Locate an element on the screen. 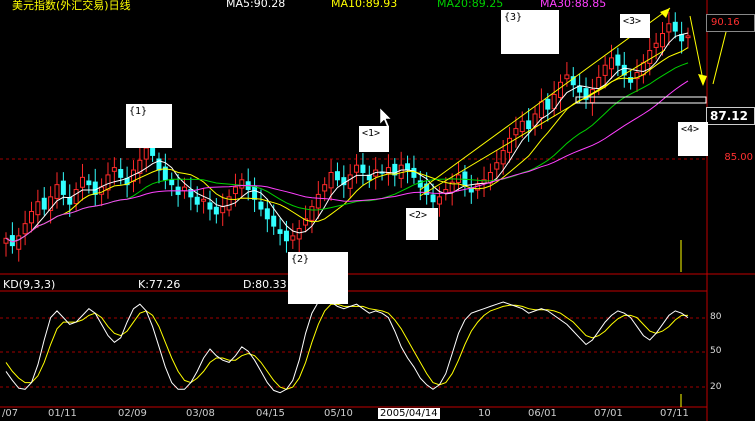 The height and width of the screenshot is (421, 755). annotation-box-1: {1} is located at coordinates (149, 126).